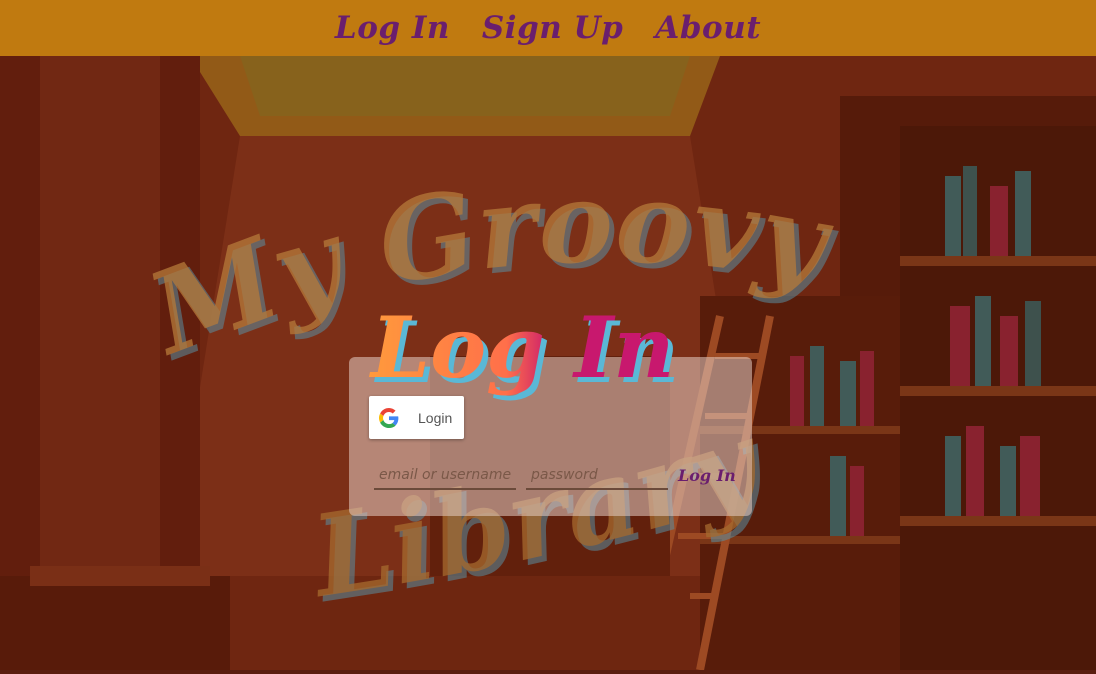 The height and width of the screenshot is (674, 1096). What do you see at coordinates (435, 417) in the screenshot?
I see `google-login-label: Login` at bounding box center [435, 417].